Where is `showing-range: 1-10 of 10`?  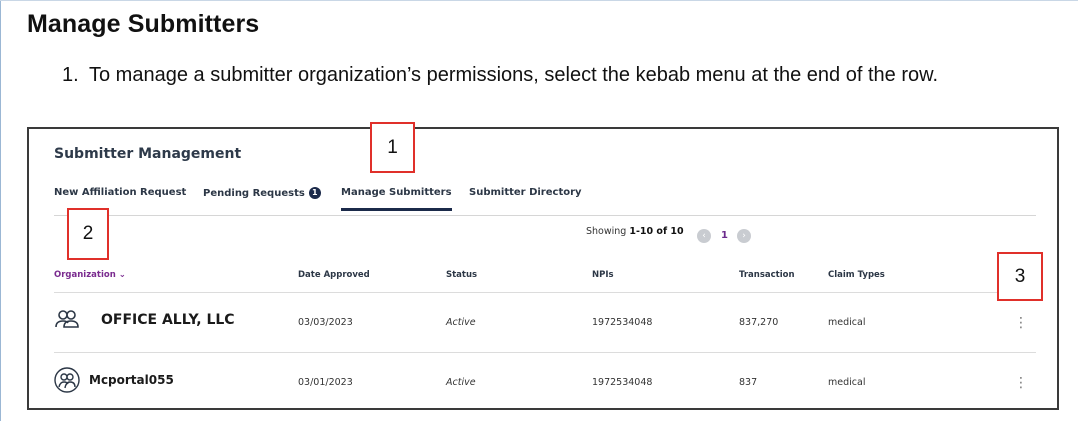
showing-range: 1-10 of 10 is located at coordinates (656, 231).